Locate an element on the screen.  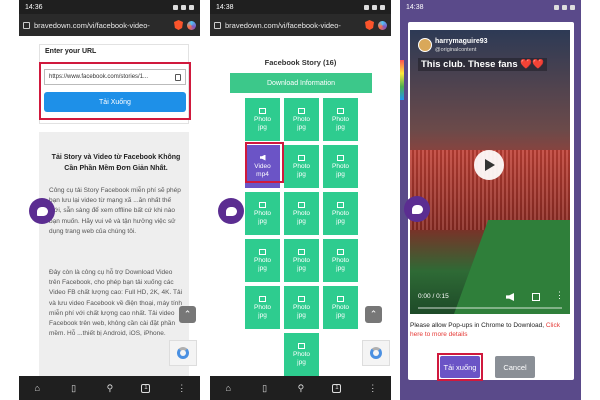
background-sliver is located at coordinates (402, 80).